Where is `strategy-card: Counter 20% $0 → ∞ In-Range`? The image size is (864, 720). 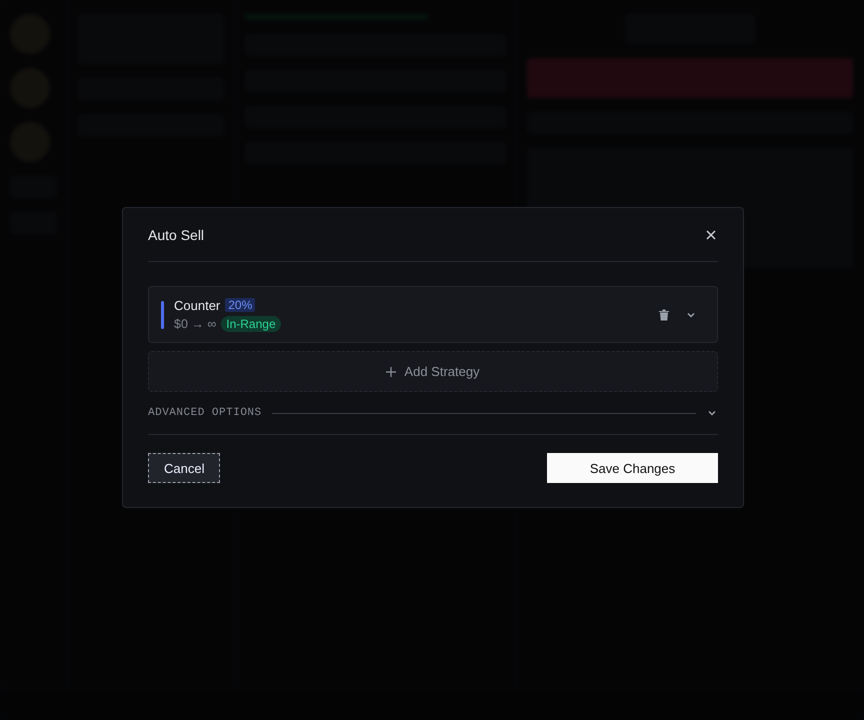 strategy-card: Counter 20% $0 → ∞ In-Range is located at coordinates (433, 314).